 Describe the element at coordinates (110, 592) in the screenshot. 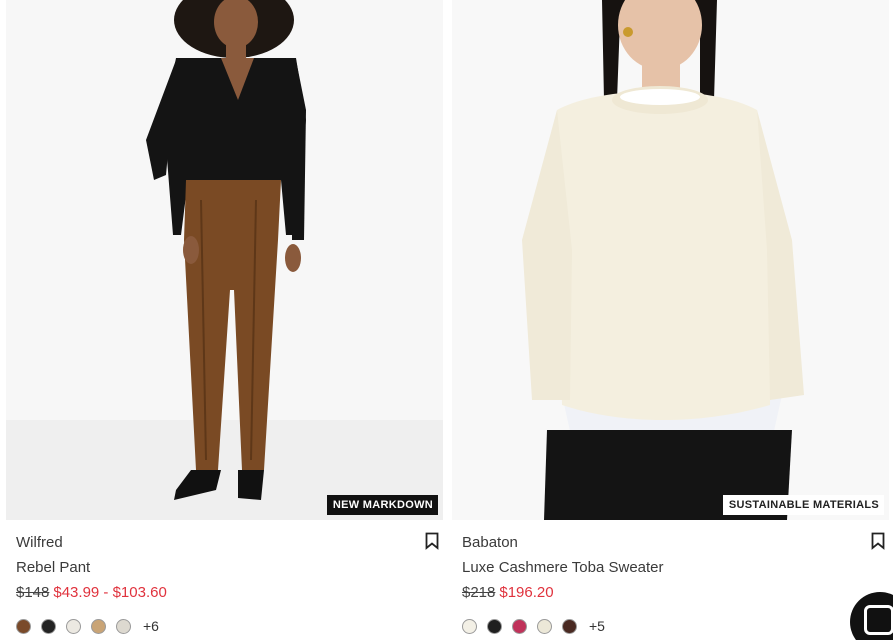

I see `sale-price: $43.99 - $103.60` at that location.